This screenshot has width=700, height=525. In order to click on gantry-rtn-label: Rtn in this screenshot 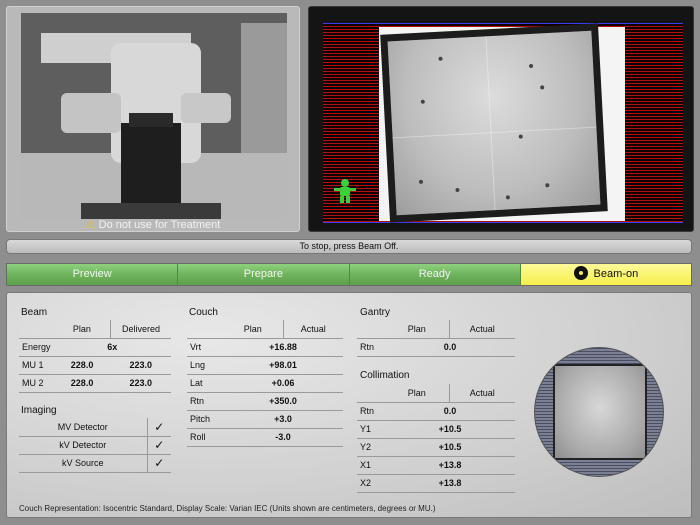, I will do `click(371, 347)`.